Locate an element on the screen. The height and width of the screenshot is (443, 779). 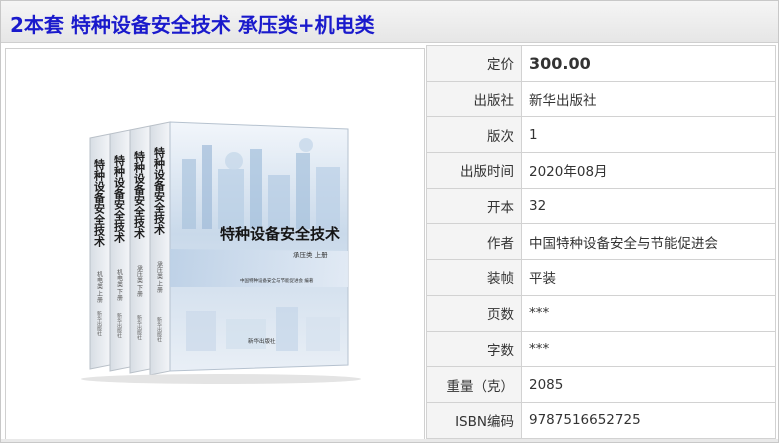
spec-label: 重量（克） is located at coordinates (474, 384).